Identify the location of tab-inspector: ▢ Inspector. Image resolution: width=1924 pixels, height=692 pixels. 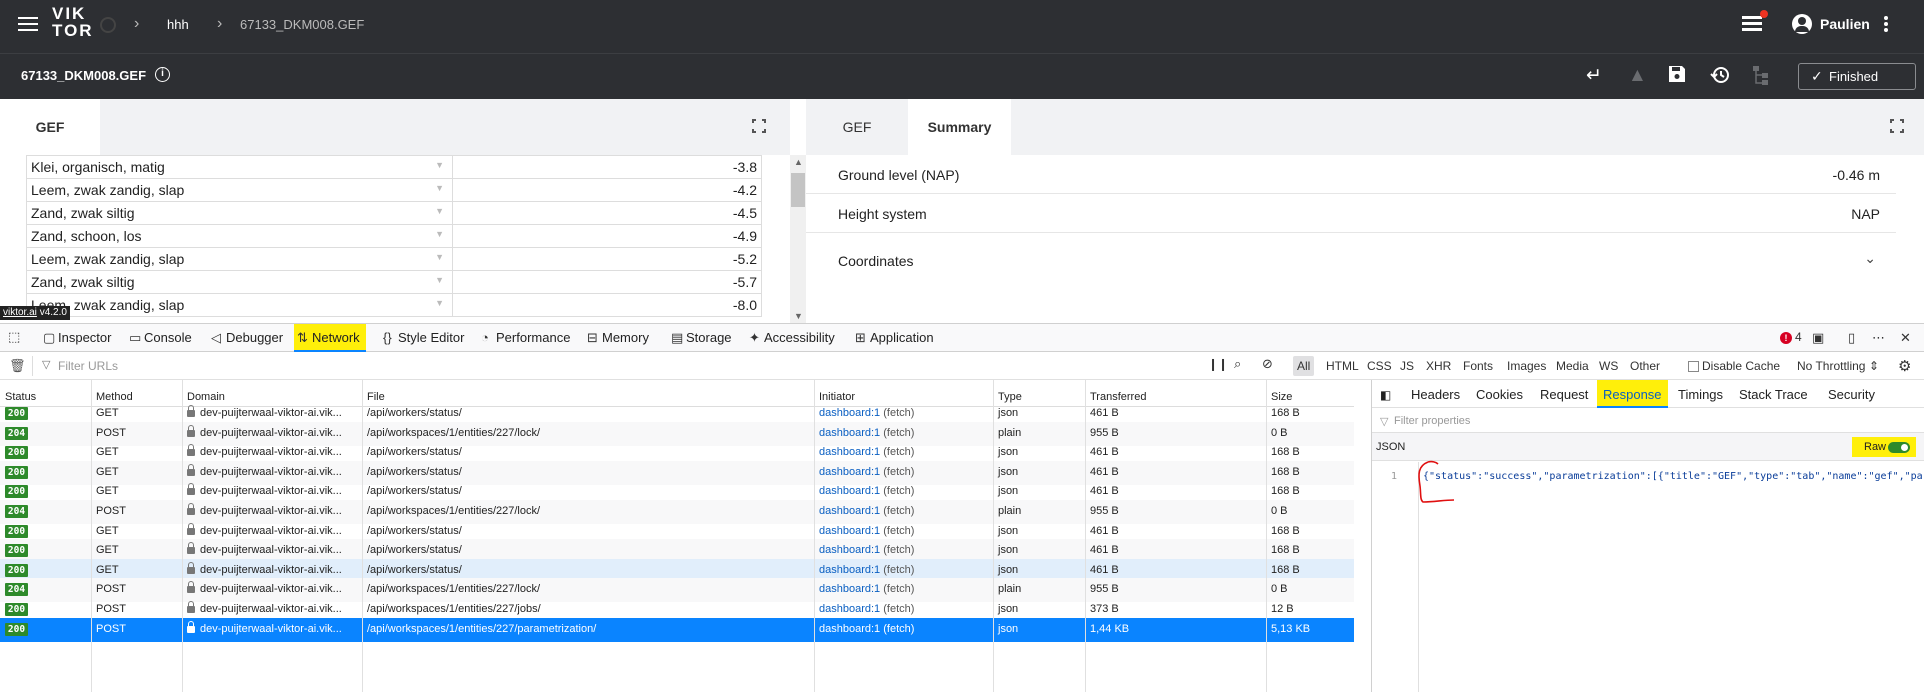
(78, 338).